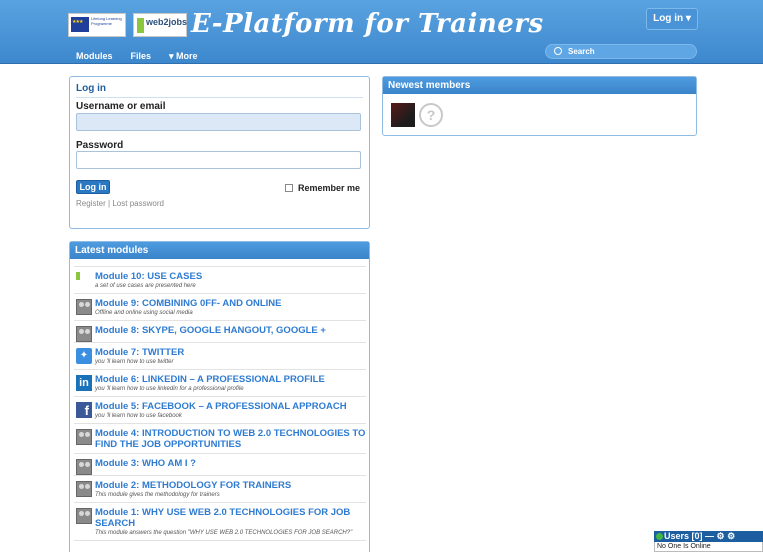  What do you see at coordinates (80, 24) in the screenshot?
I see `eu-flag-icon` at bounding box center [80, 24].